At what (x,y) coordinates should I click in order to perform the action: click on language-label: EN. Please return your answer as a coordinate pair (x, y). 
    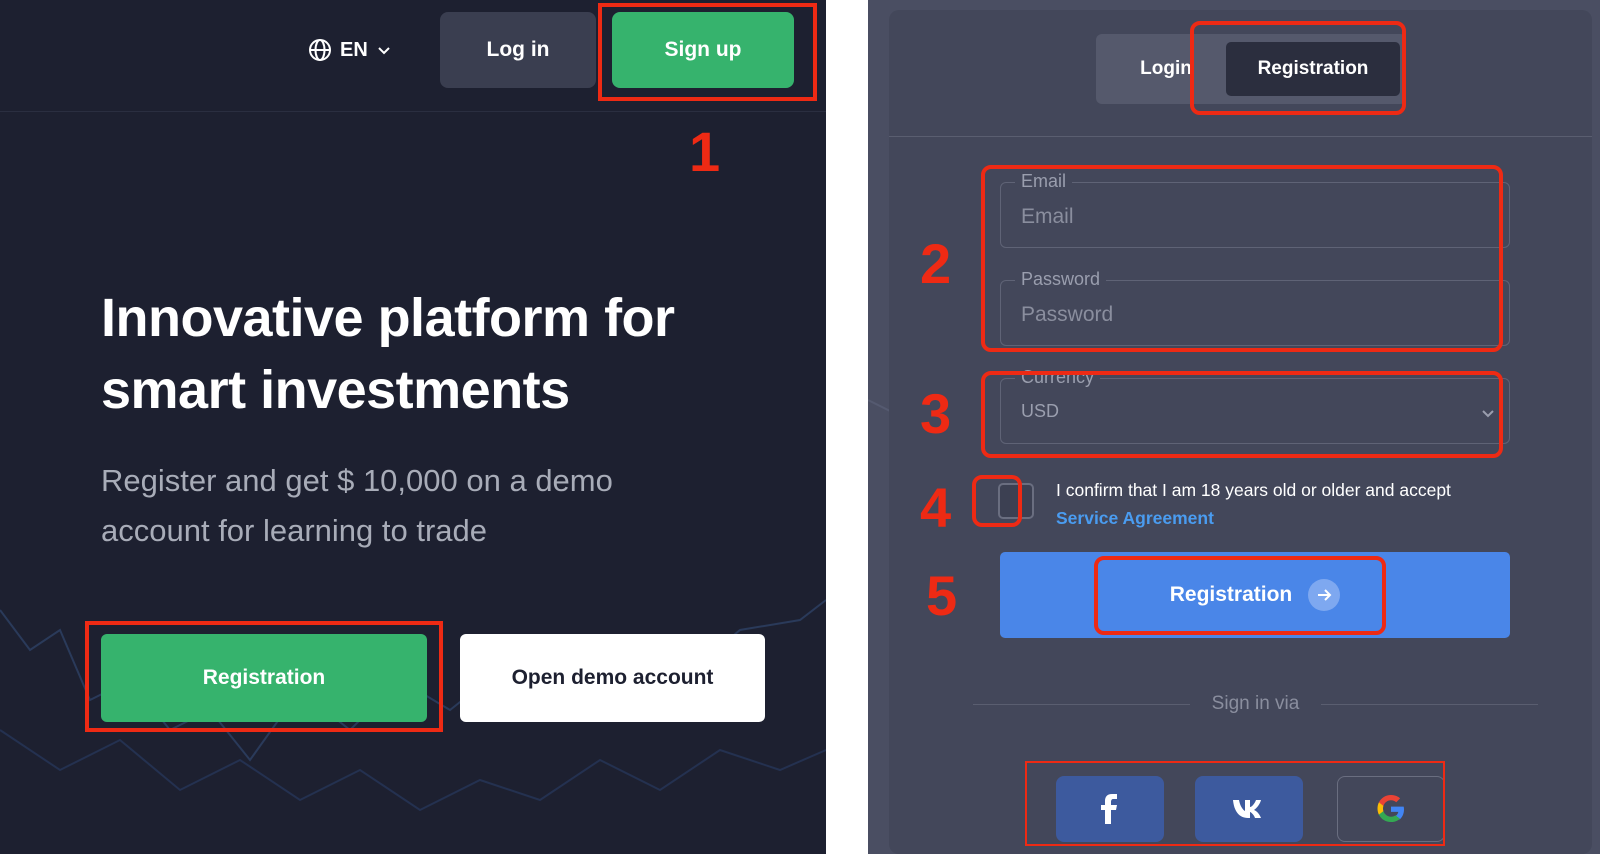
    Looking at the image, I should click on (354, 49).